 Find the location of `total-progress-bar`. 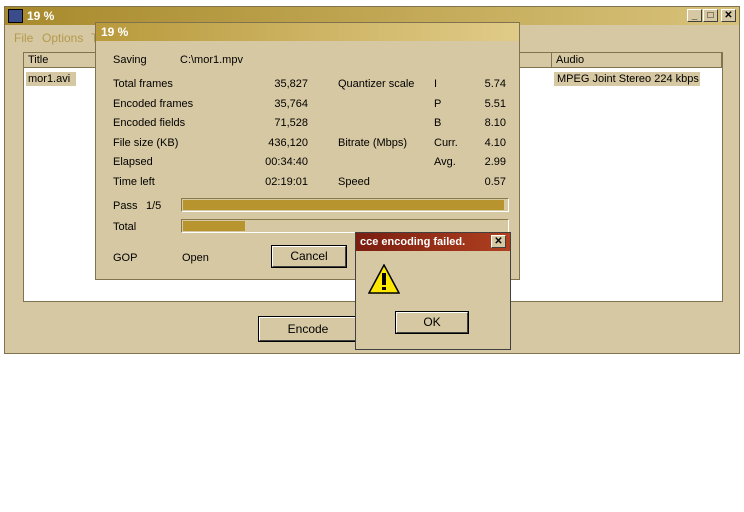

total-progress-bar is located at coordinates (345, 226).